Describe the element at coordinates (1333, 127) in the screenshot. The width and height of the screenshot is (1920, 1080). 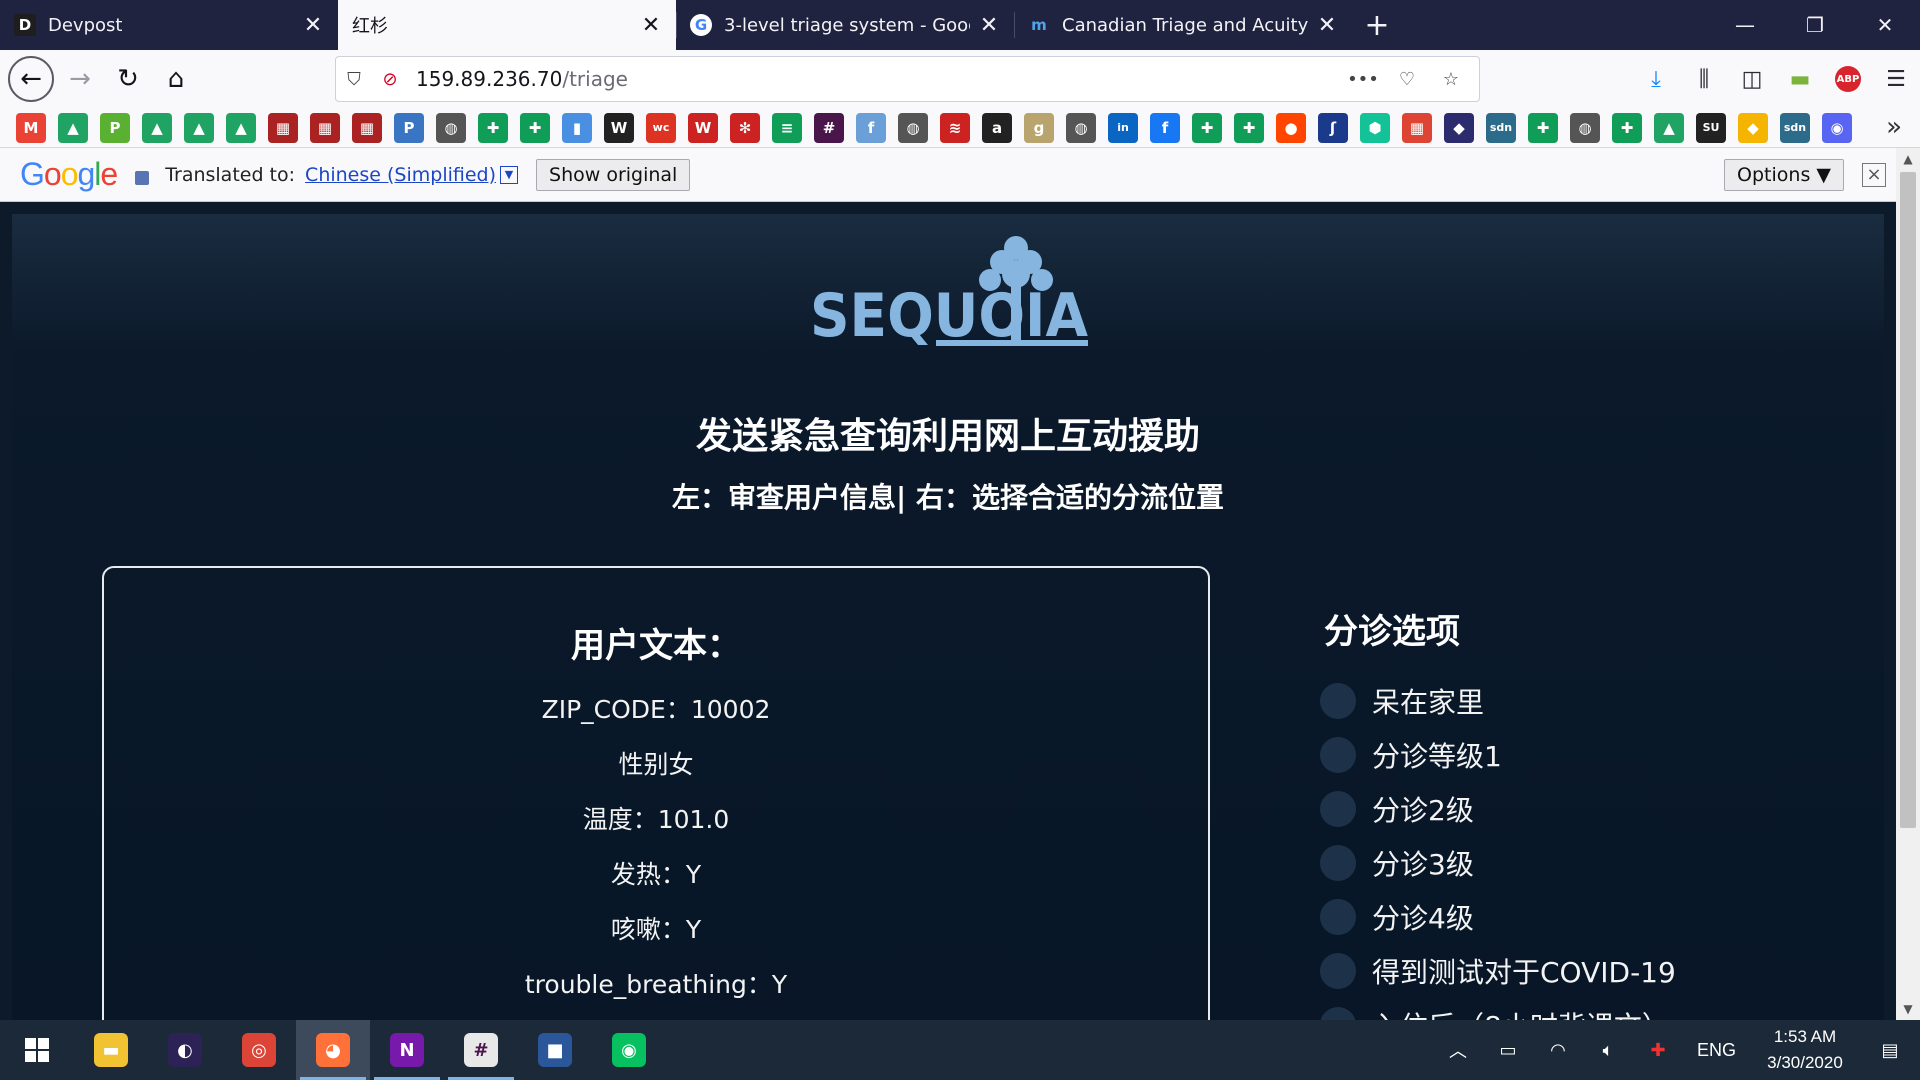
I see `feather-icon: ʃ` at that location.